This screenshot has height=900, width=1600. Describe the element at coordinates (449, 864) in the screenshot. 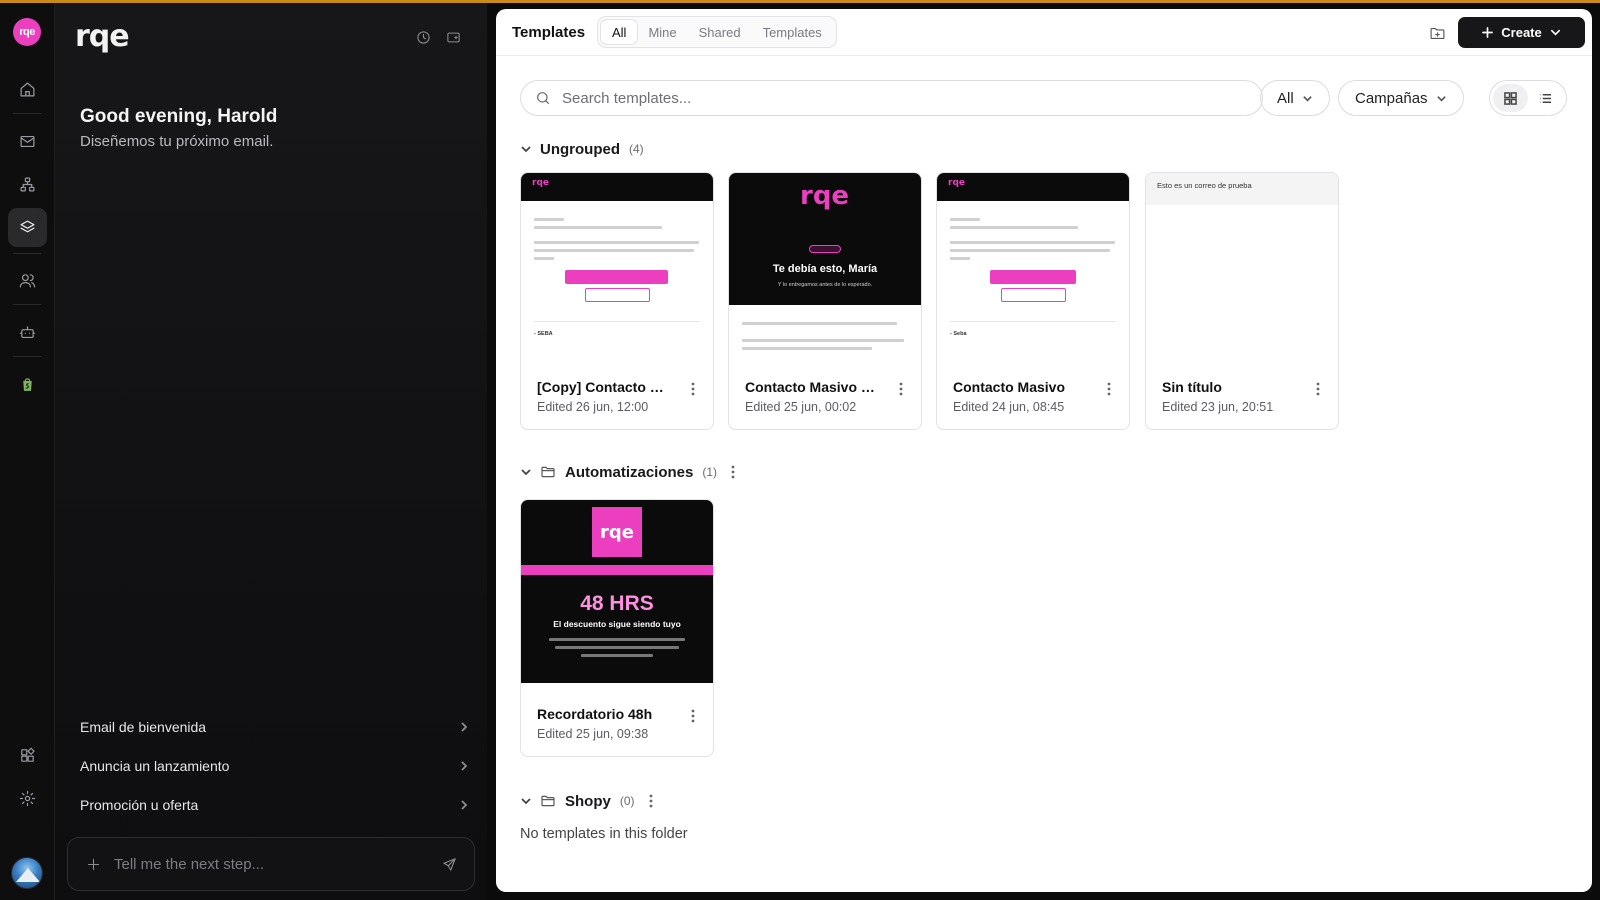

I see `send-icon` at that location.